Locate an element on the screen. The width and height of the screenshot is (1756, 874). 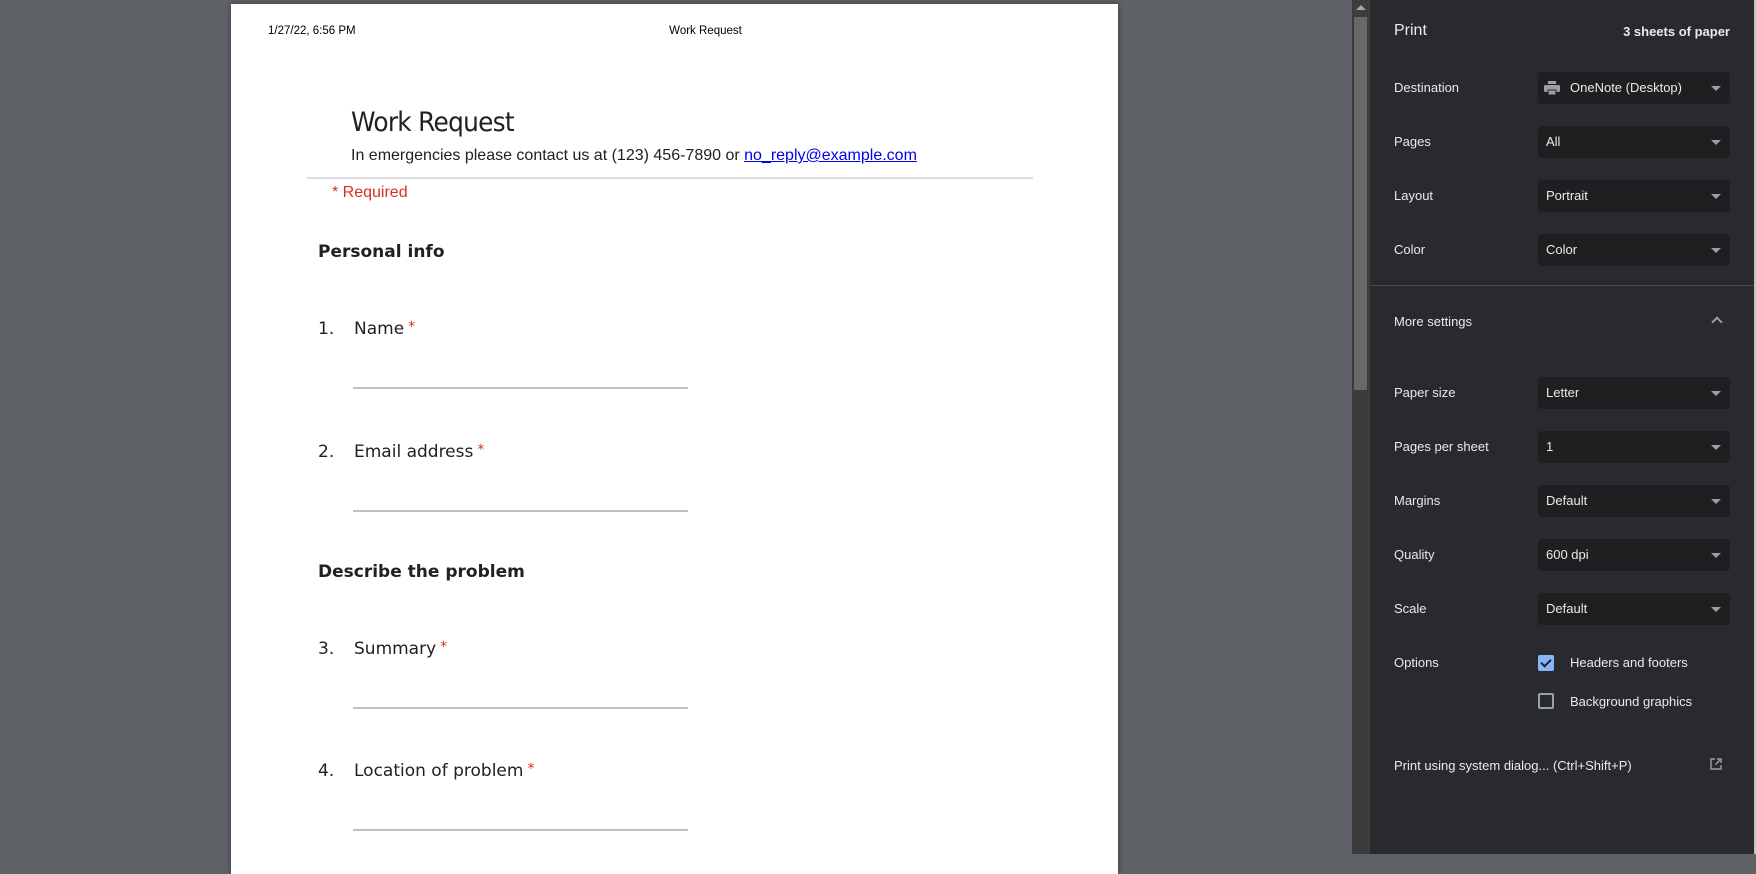
printer-icon is located at coordinates (1552, 88).